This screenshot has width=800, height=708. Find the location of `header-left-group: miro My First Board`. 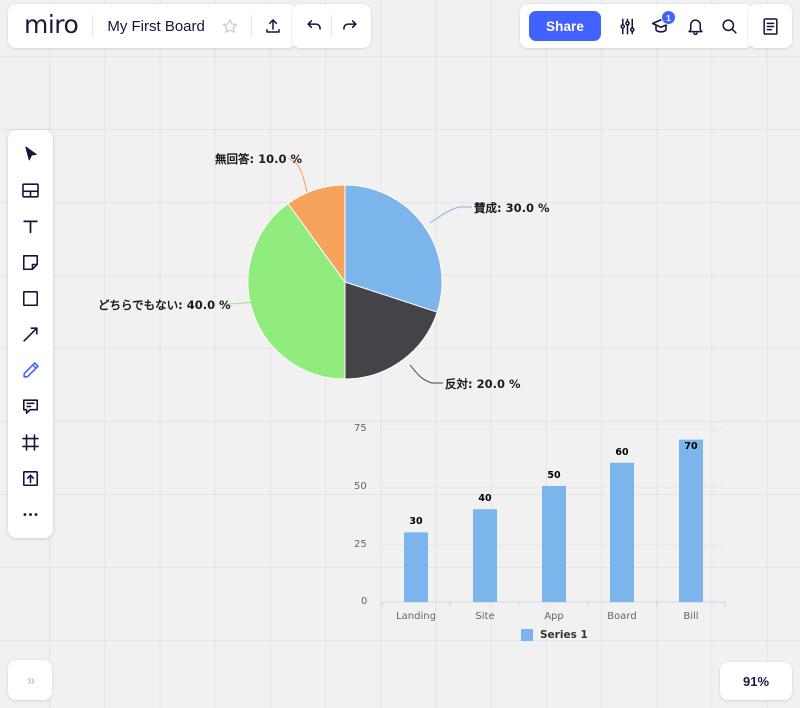

header-left-group: miro My First Board is located at coordinates (152, 26).